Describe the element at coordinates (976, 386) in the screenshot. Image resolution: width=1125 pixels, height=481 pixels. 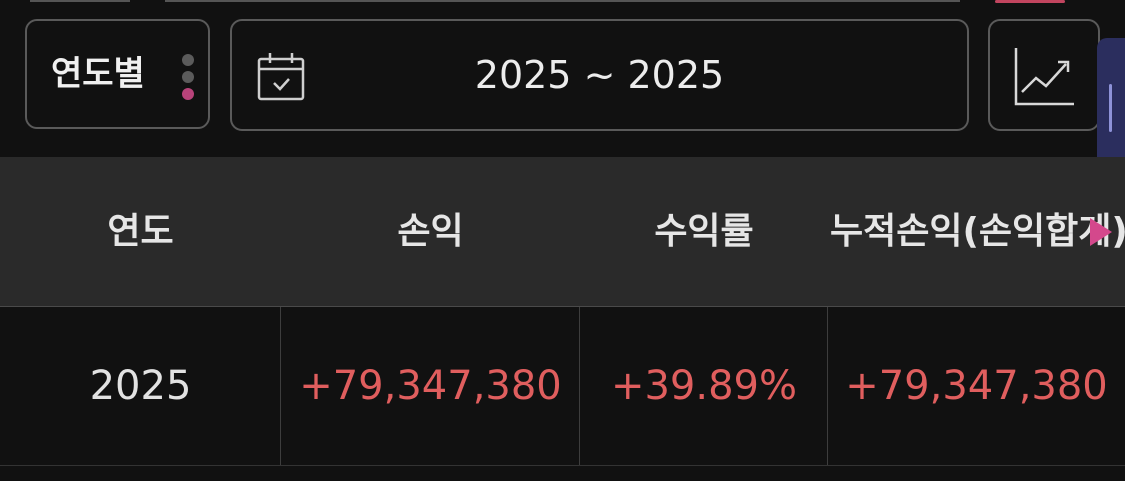
I see `cell-cumulative: +79,347,380` at that location.